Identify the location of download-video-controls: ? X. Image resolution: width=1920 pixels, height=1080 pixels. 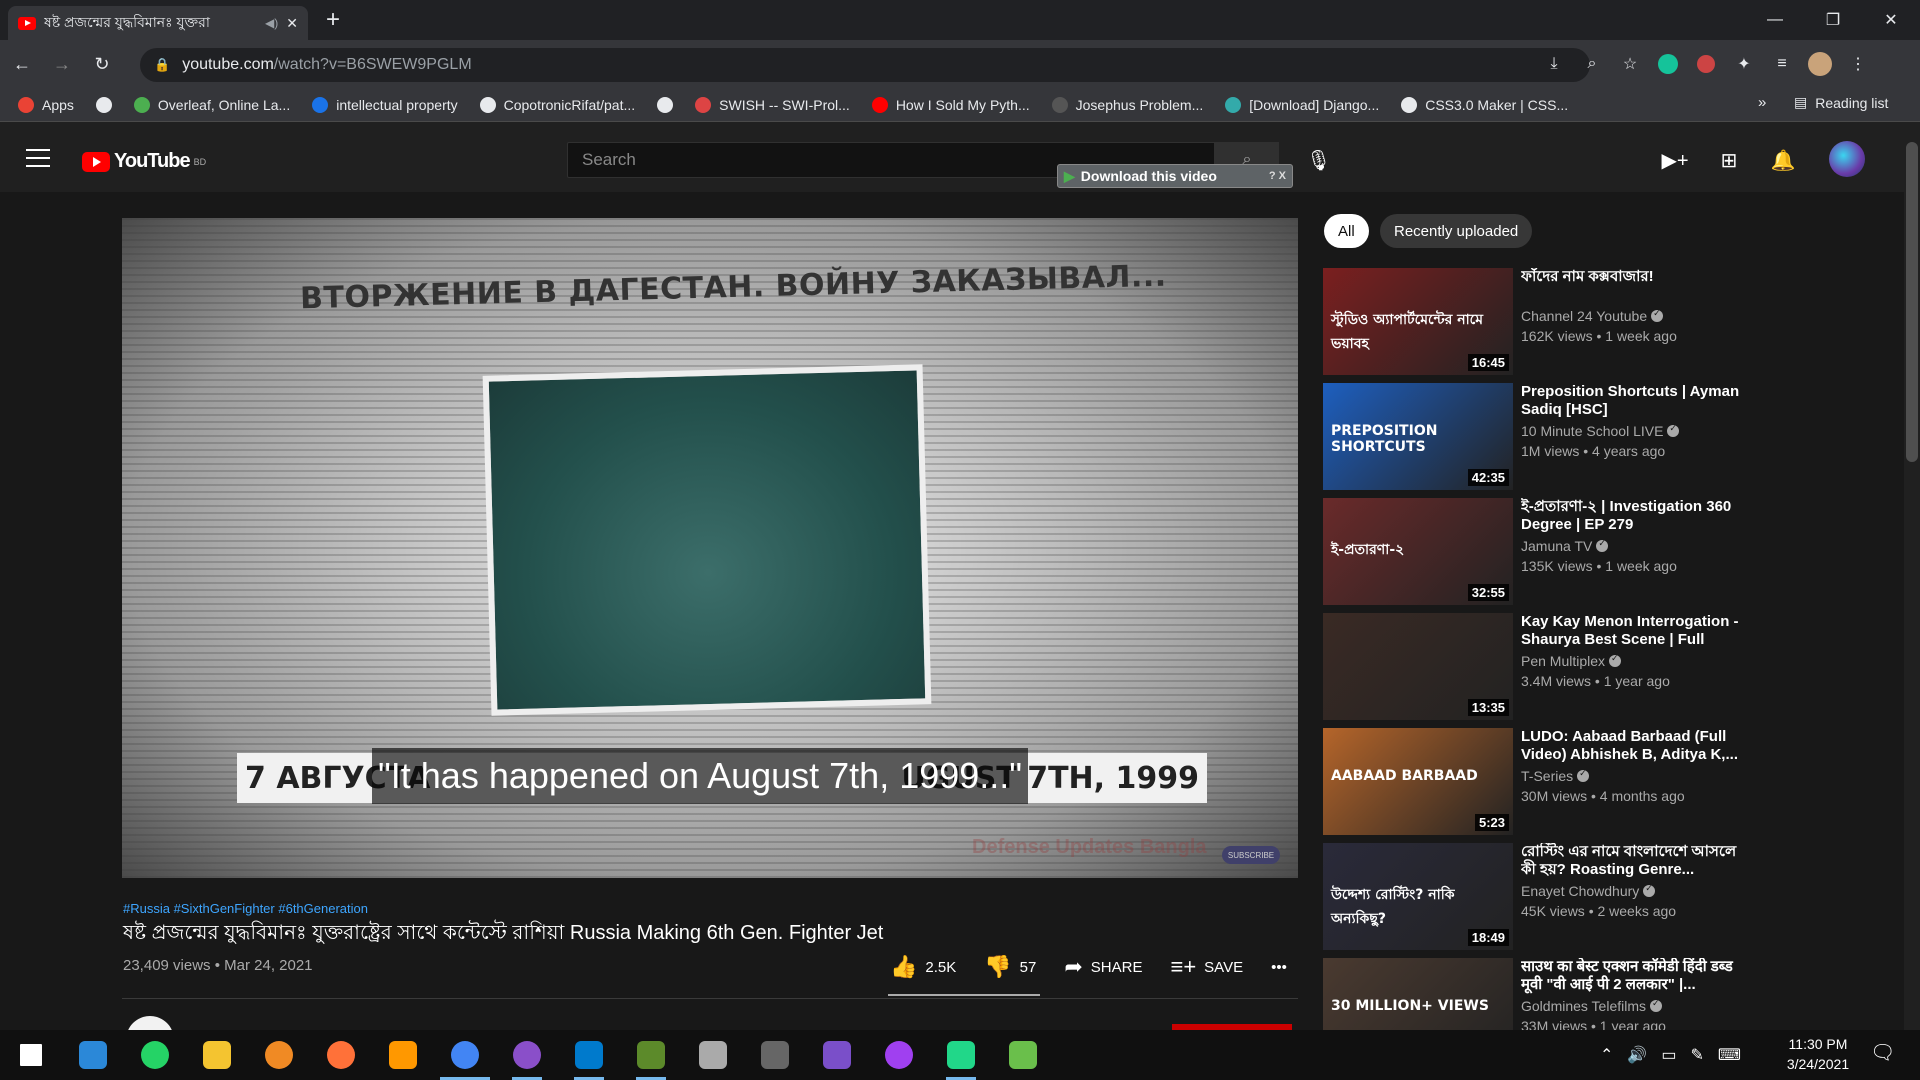
(1277, 176).